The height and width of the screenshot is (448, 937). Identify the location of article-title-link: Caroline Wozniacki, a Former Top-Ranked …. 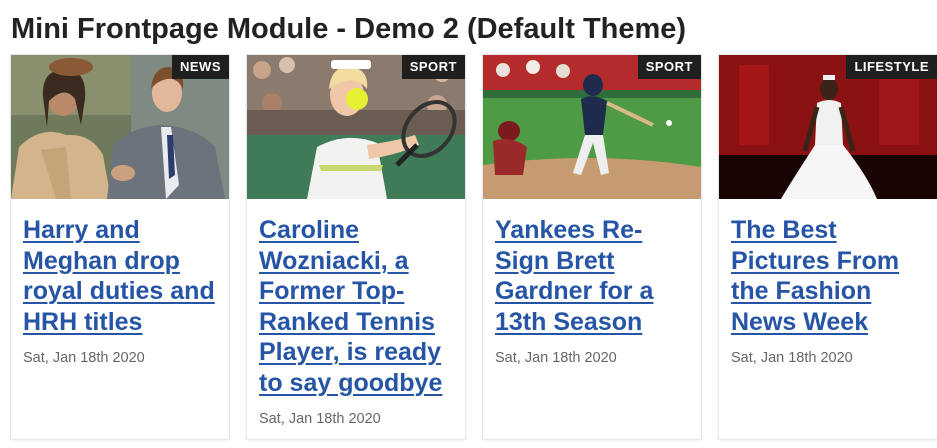
(356, 306).